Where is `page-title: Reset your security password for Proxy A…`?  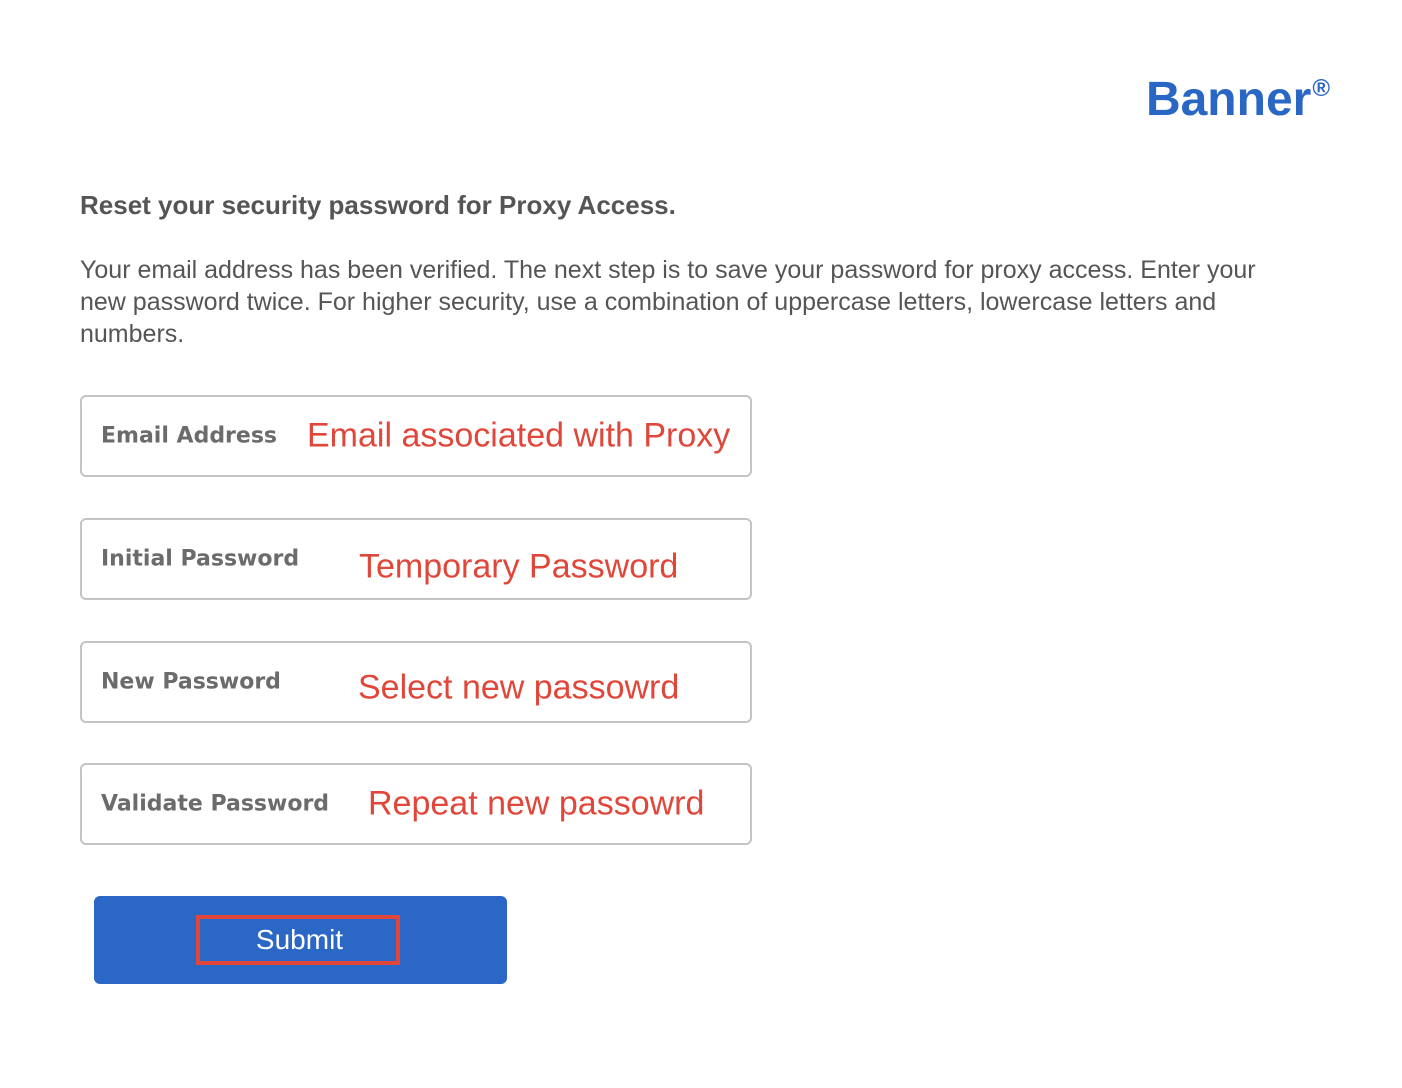 page-title: Reset your security password for Proxy A… is located at coordinates (378, 205).